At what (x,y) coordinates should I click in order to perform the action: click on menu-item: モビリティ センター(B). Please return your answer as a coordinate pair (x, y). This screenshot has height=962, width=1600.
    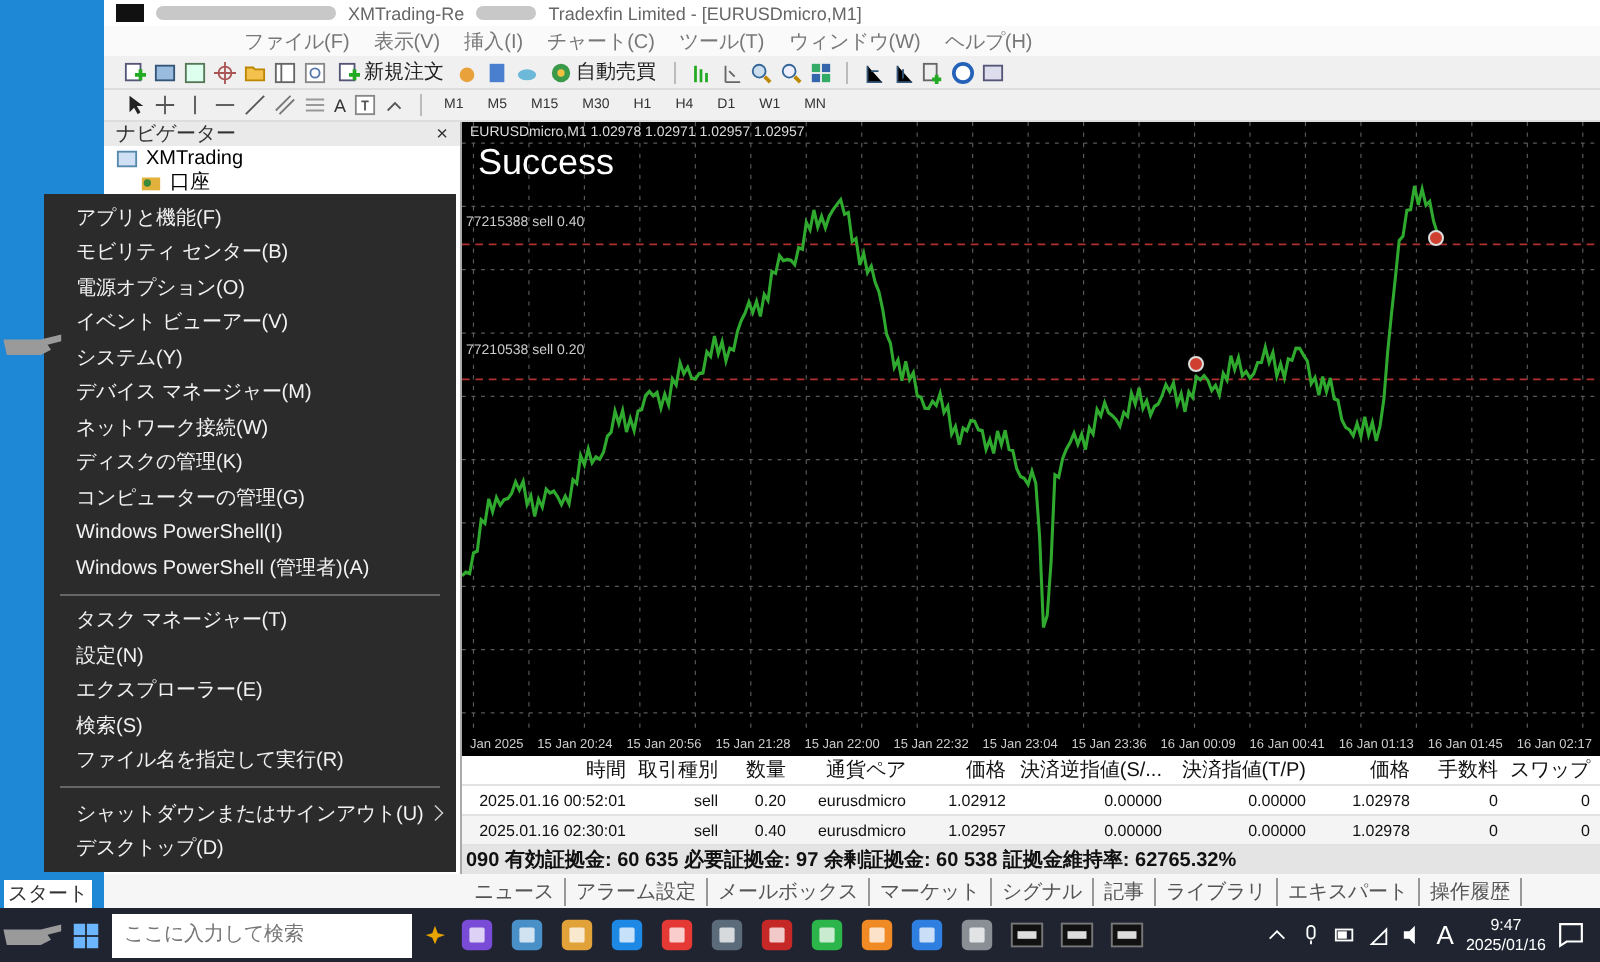
    Looking at the image, I should click on (250, 252).